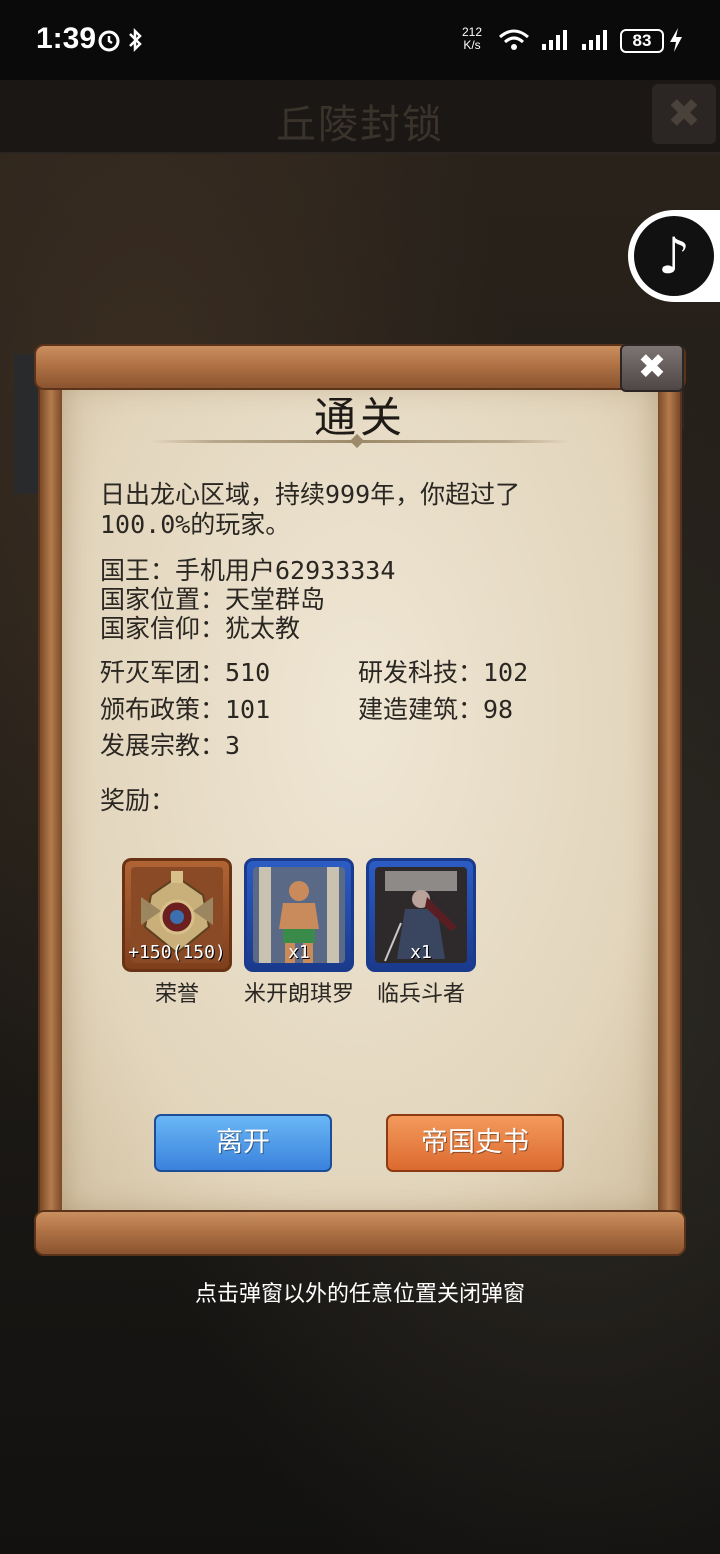 The height and width of the screenshot is (1554, 720). I want to click on battery-indicator: 83, so click(642, 41).